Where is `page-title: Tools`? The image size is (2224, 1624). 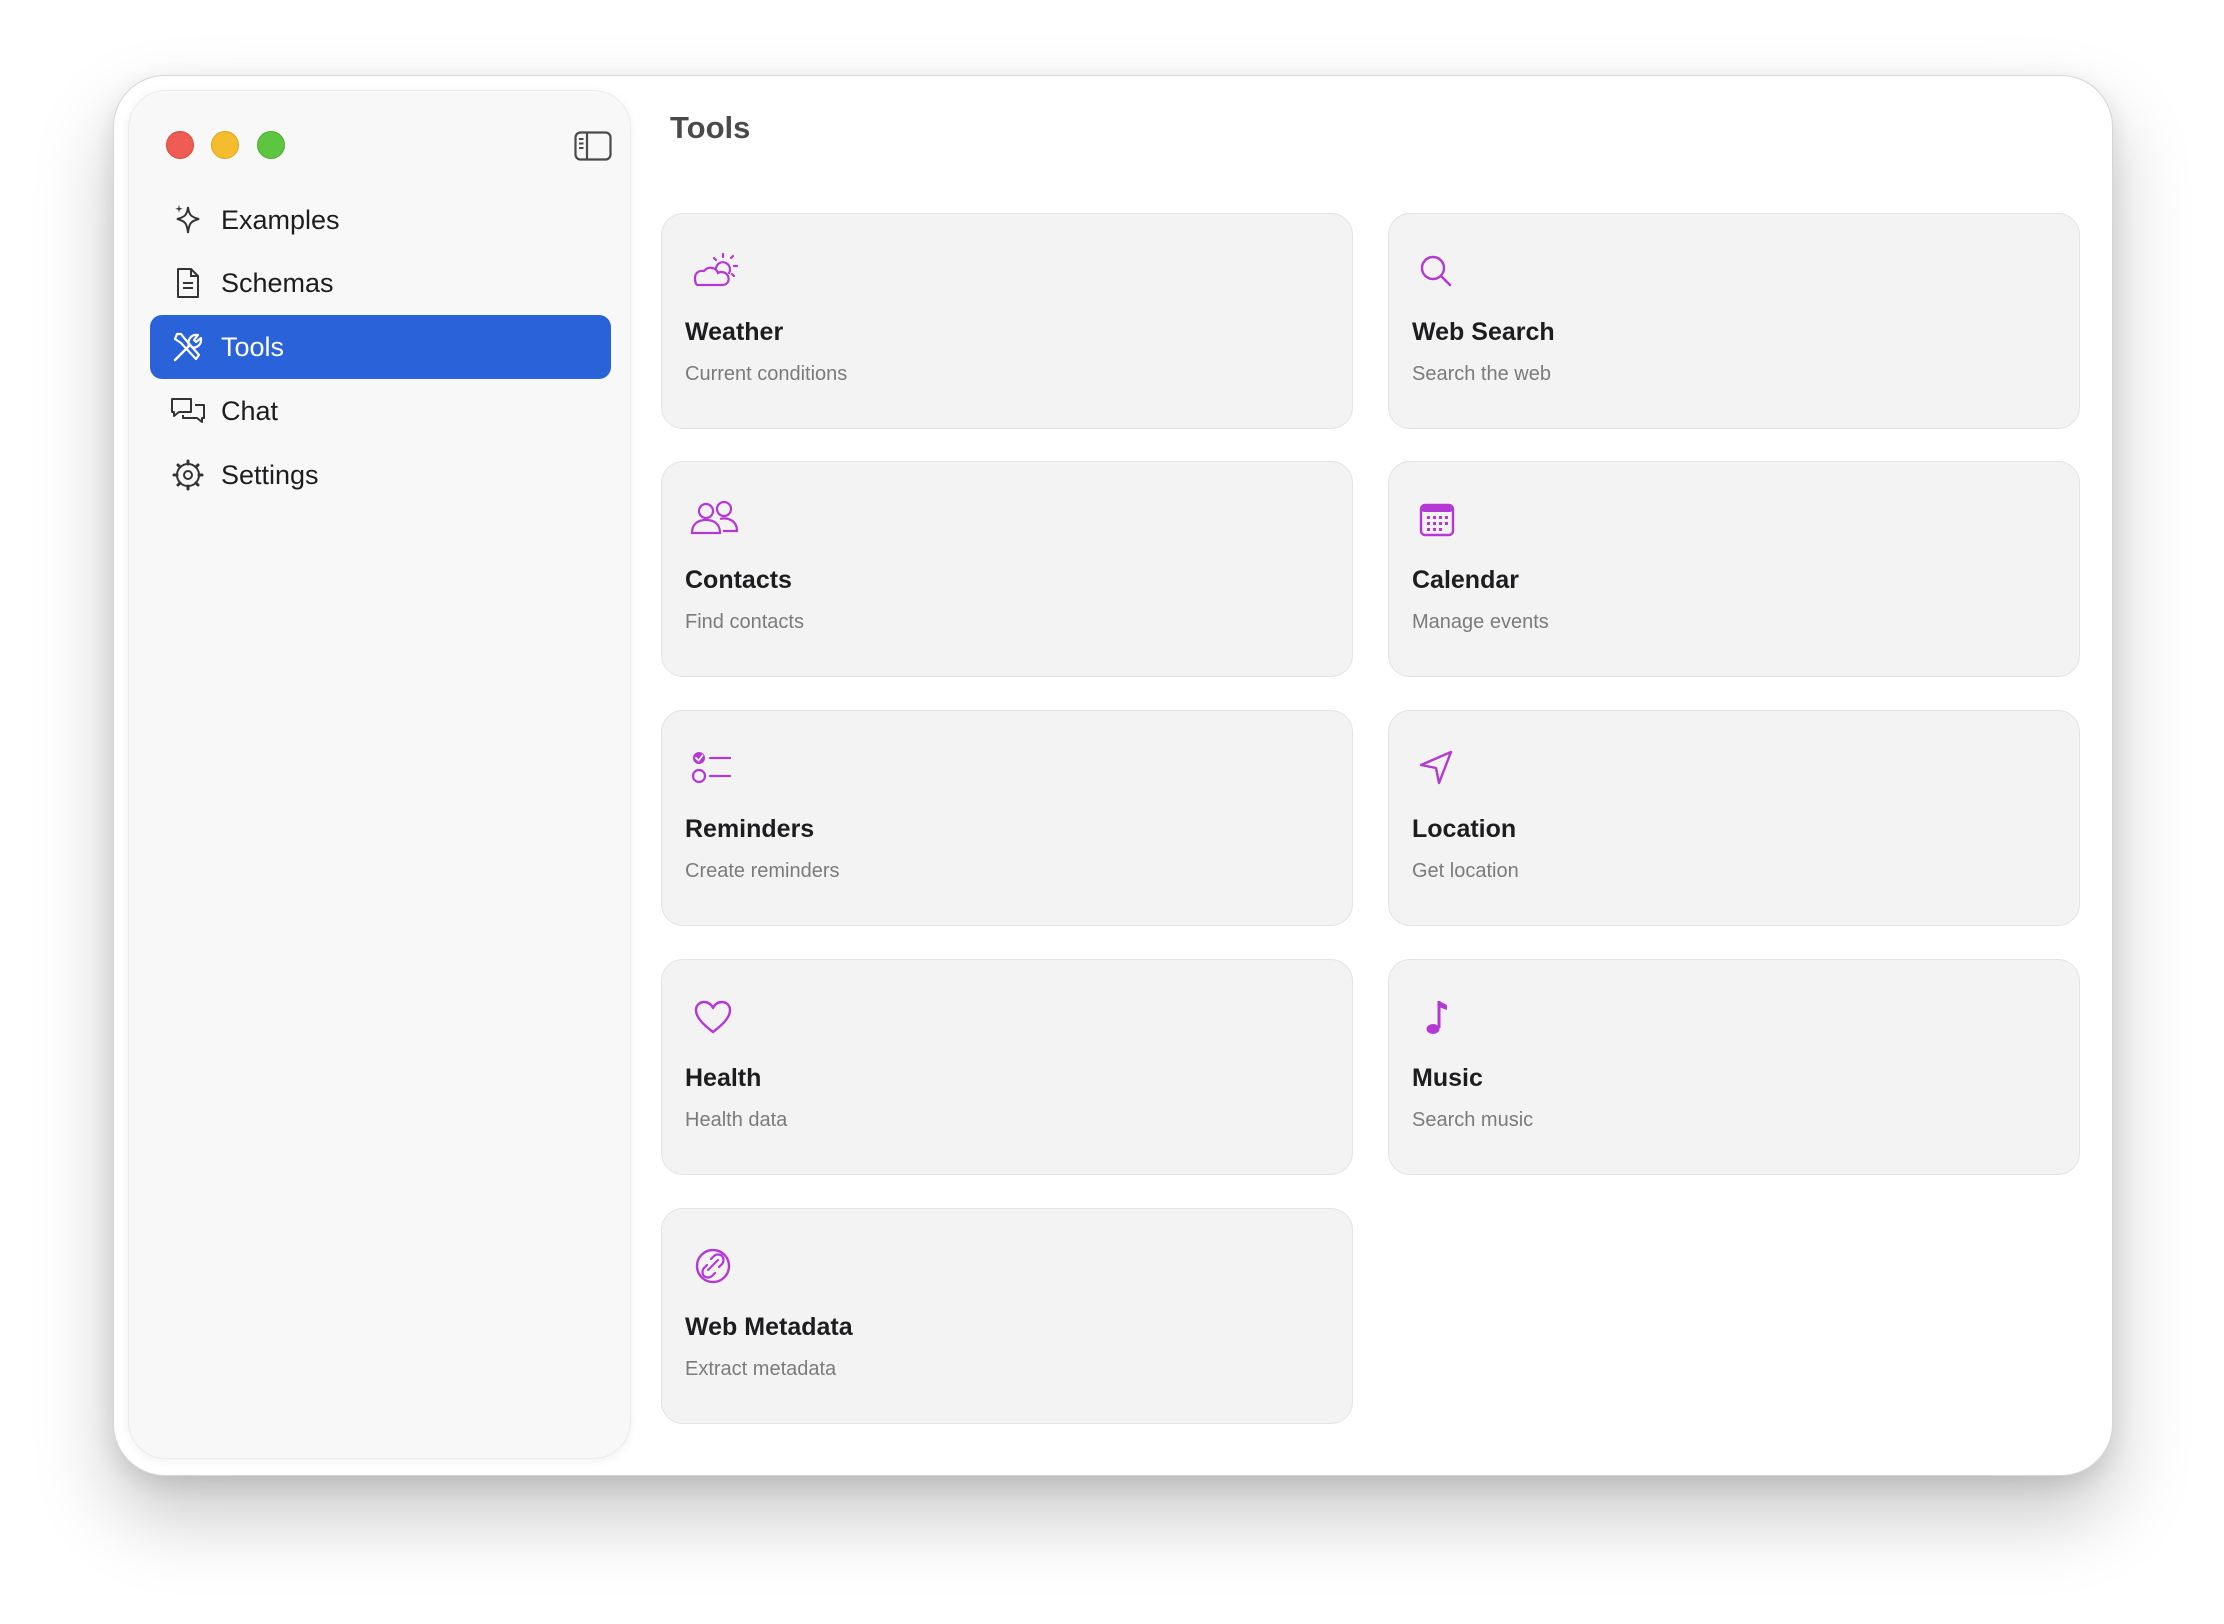 page-title: Tools is located at coordinates (710, 127).